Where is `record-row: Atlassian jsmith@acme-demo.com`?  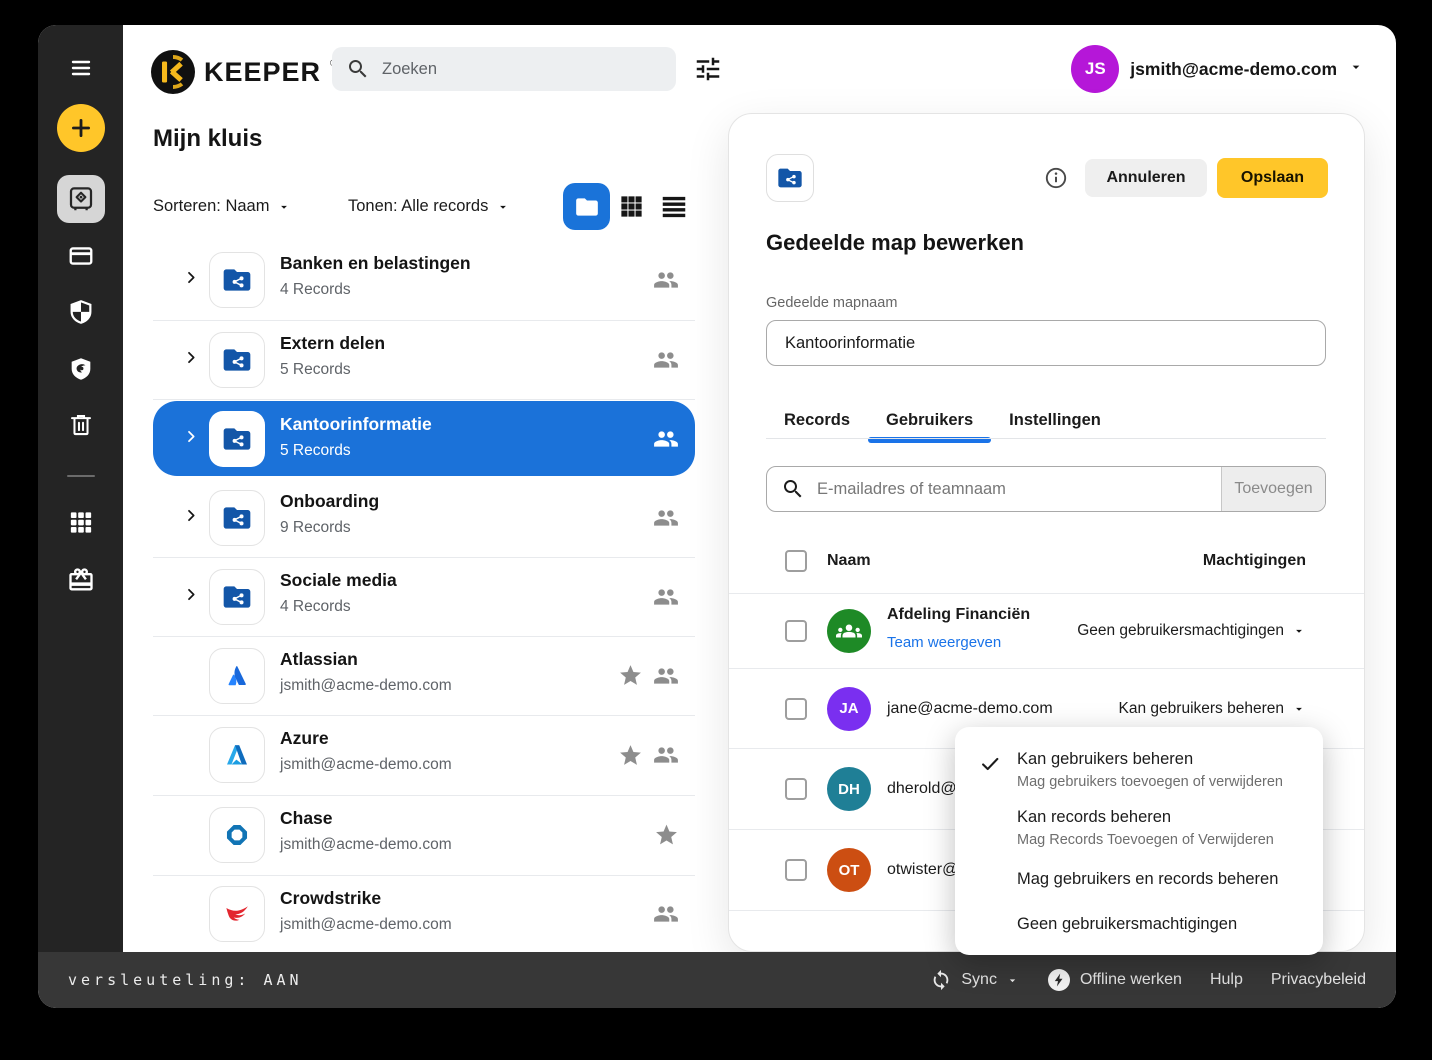
record-row: Atlassian jsmith@acme-demo.com is located at coordinates (424, 676).